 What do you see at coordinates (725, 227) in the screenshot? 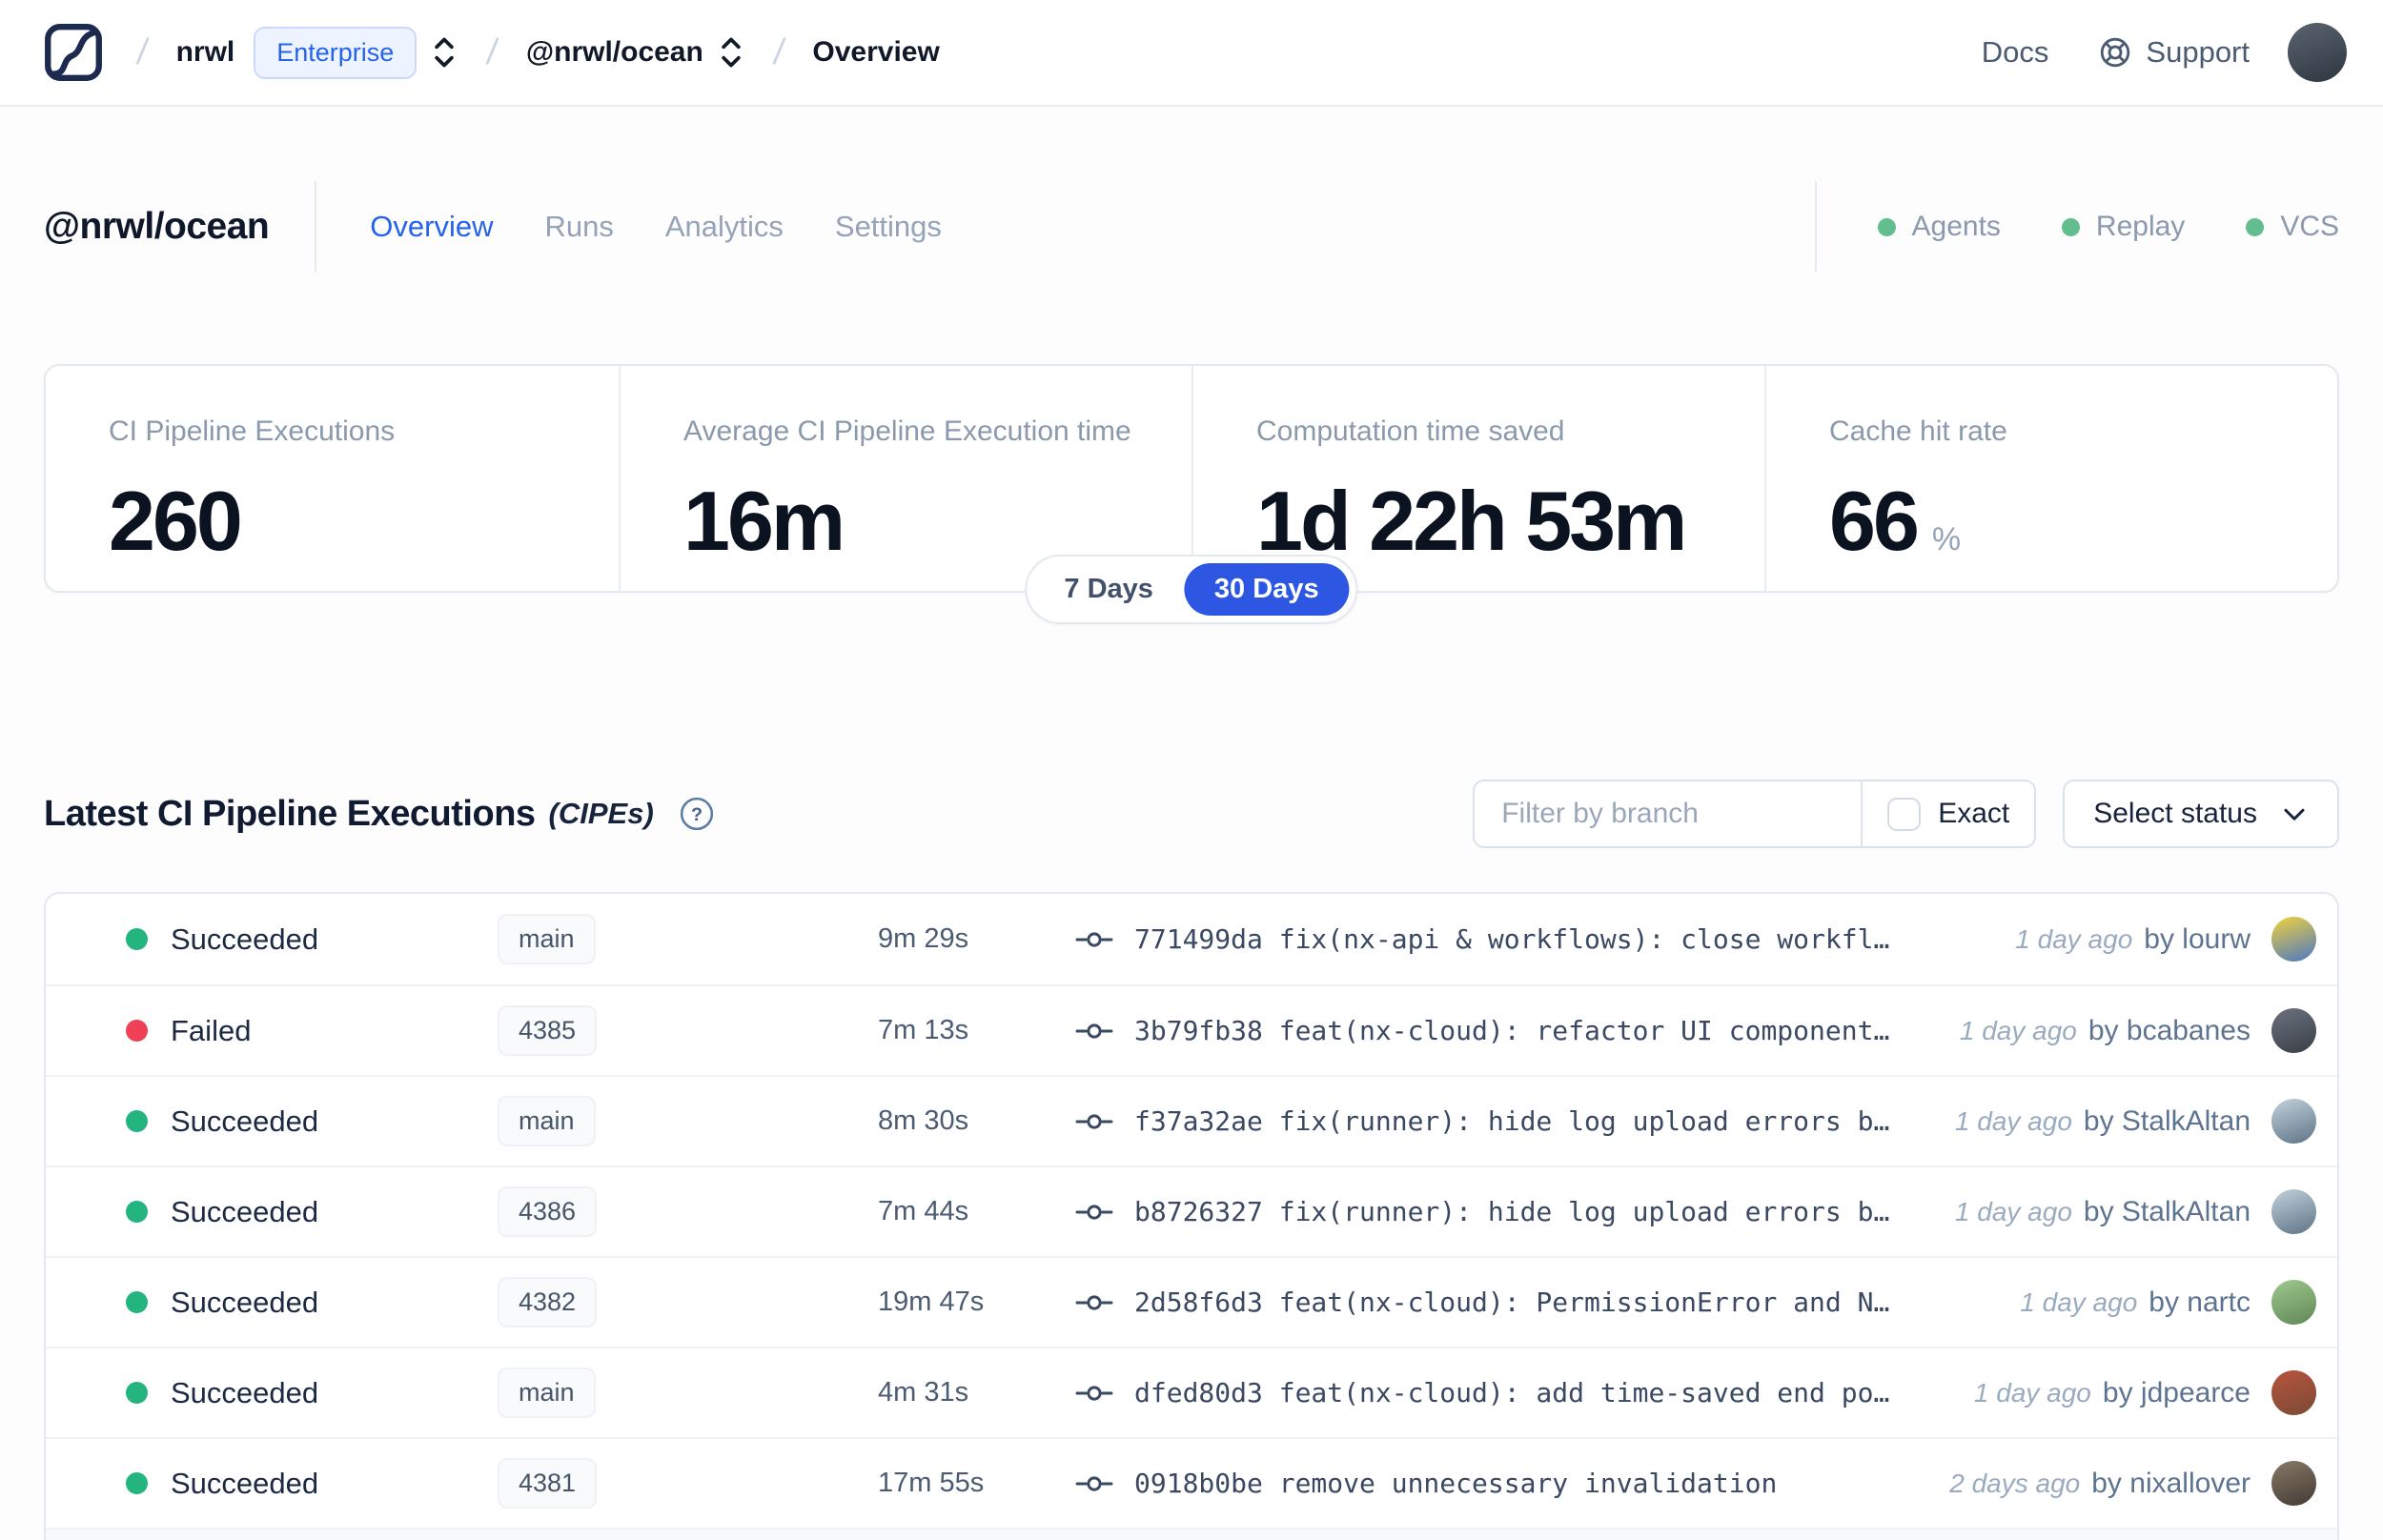
I see `tab-analytics: Analytics` at bounding box center [725, 227].